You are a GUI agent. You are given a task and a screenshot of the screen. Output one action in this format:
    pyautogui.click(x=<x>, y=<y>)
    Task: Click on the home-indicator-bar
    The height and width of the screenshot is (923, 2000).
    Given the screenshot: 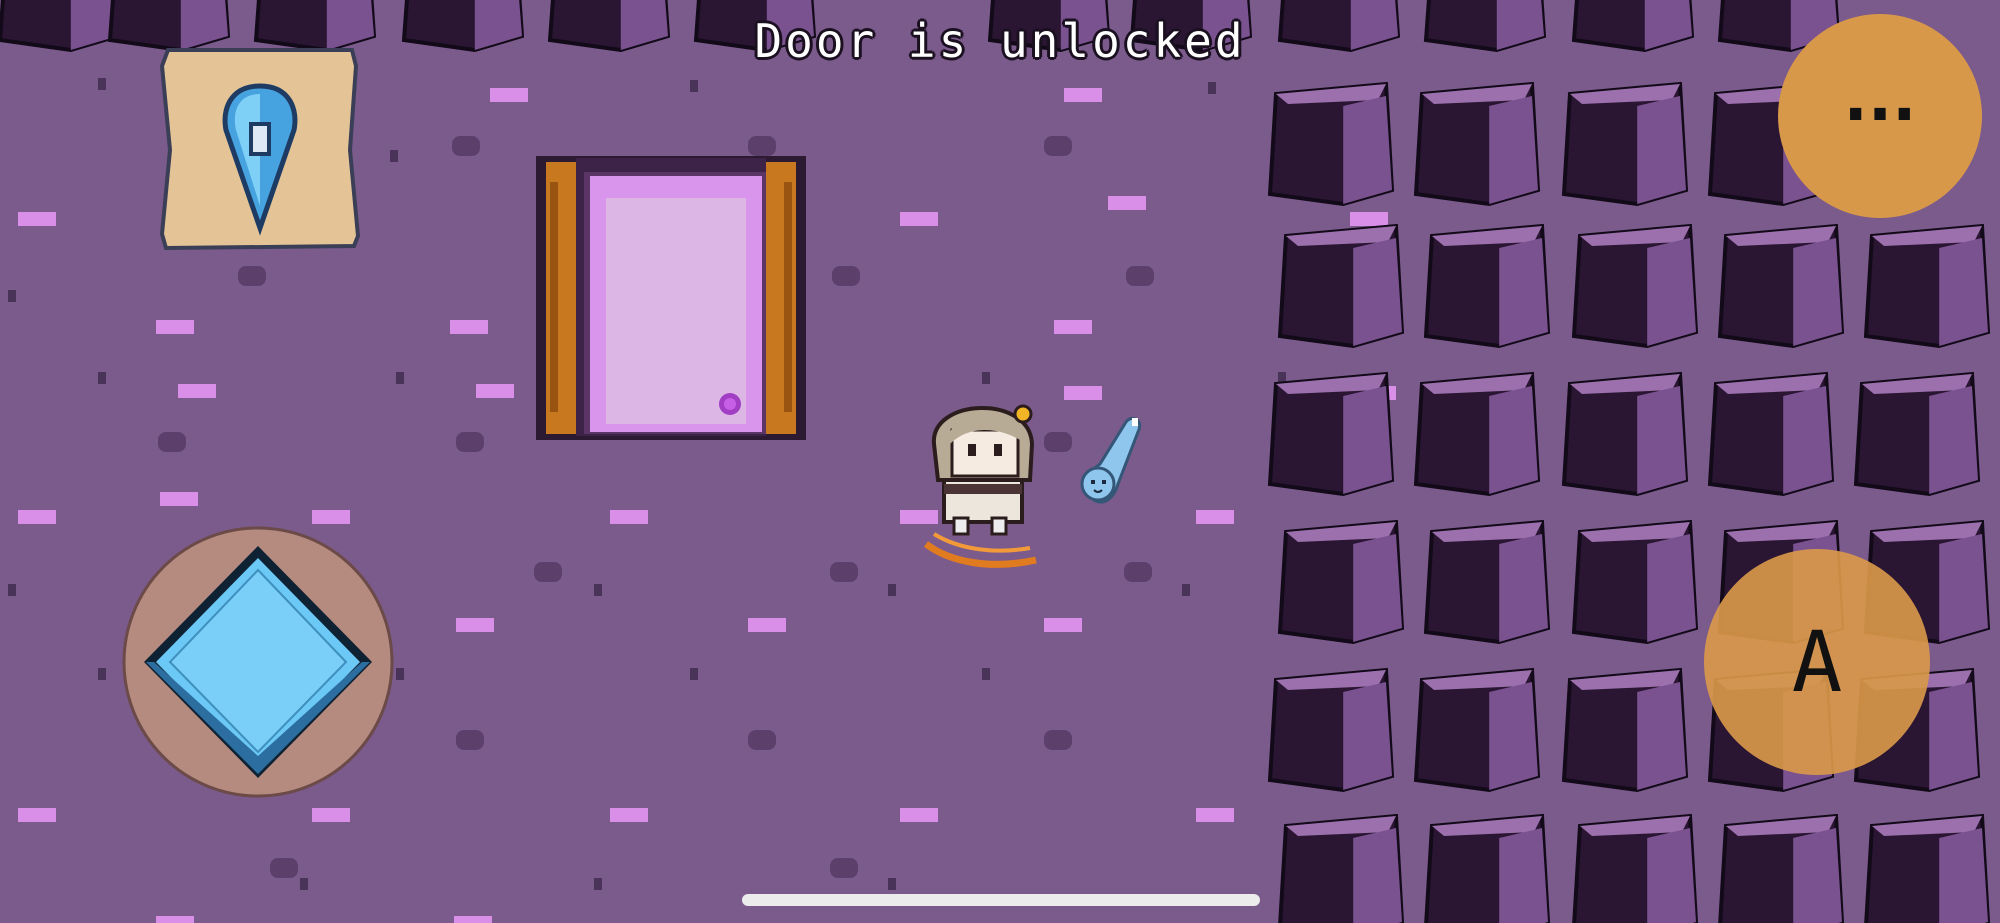 What is the action you would take?
    pyautogui.click(x=1001, y=900)
    